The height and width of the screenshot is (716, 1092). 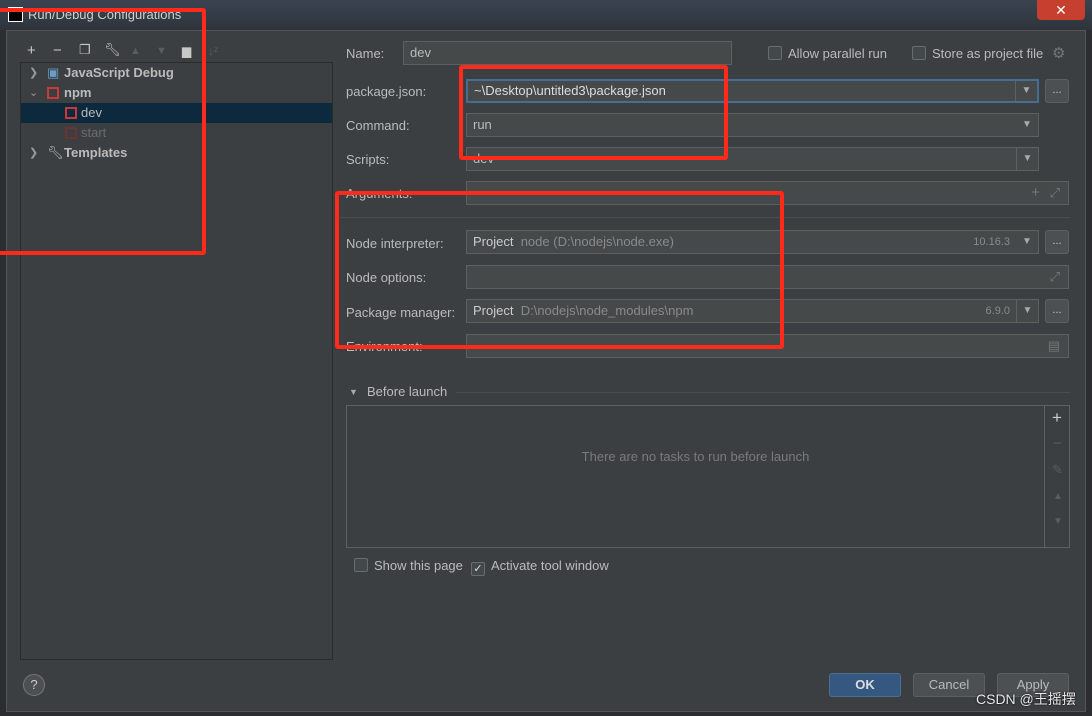 I want to click on before-launch-title: Before launch, so click(x=407, y=391).